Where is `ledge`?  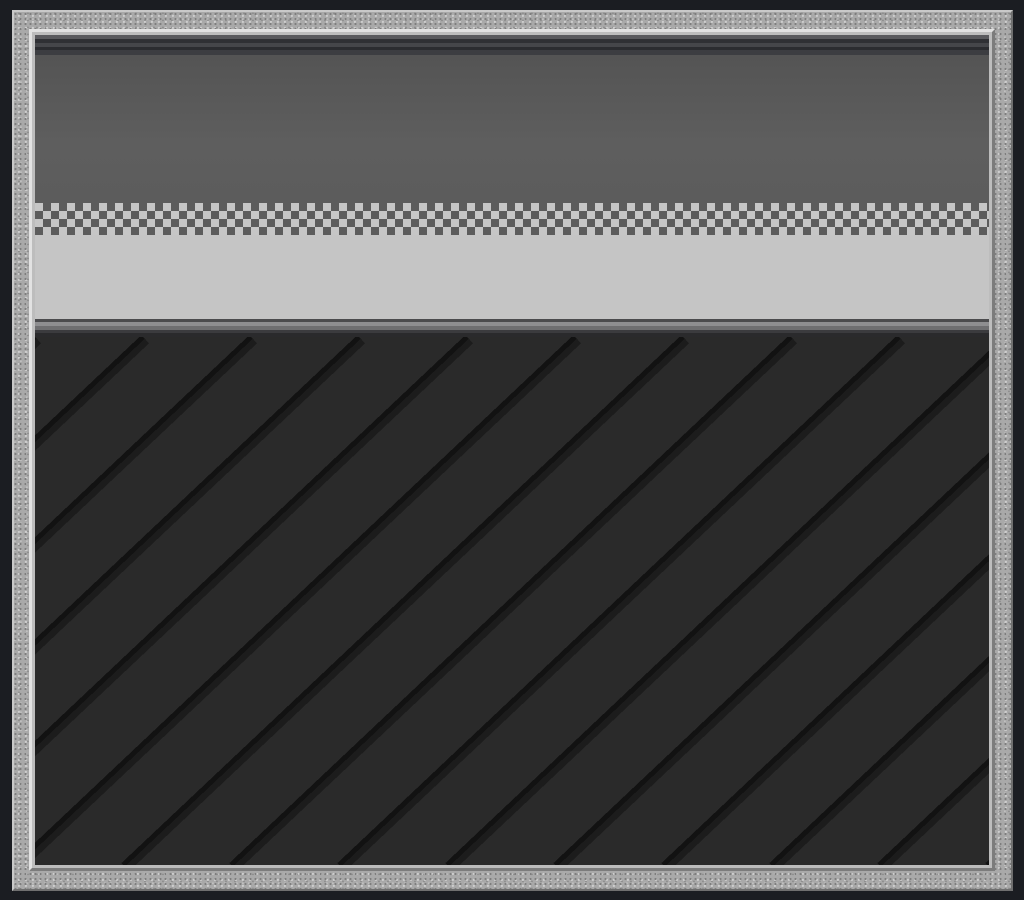
ledge is located at coordinates (512, 277).